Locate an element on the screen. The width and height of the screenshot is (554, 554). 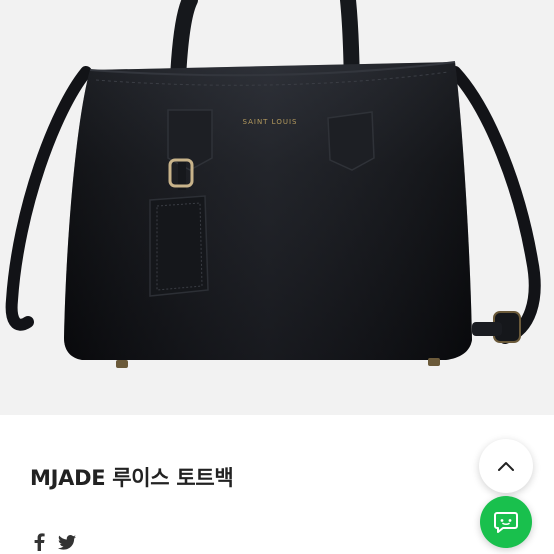
twitter-icon is located at coordinates (67, 542).